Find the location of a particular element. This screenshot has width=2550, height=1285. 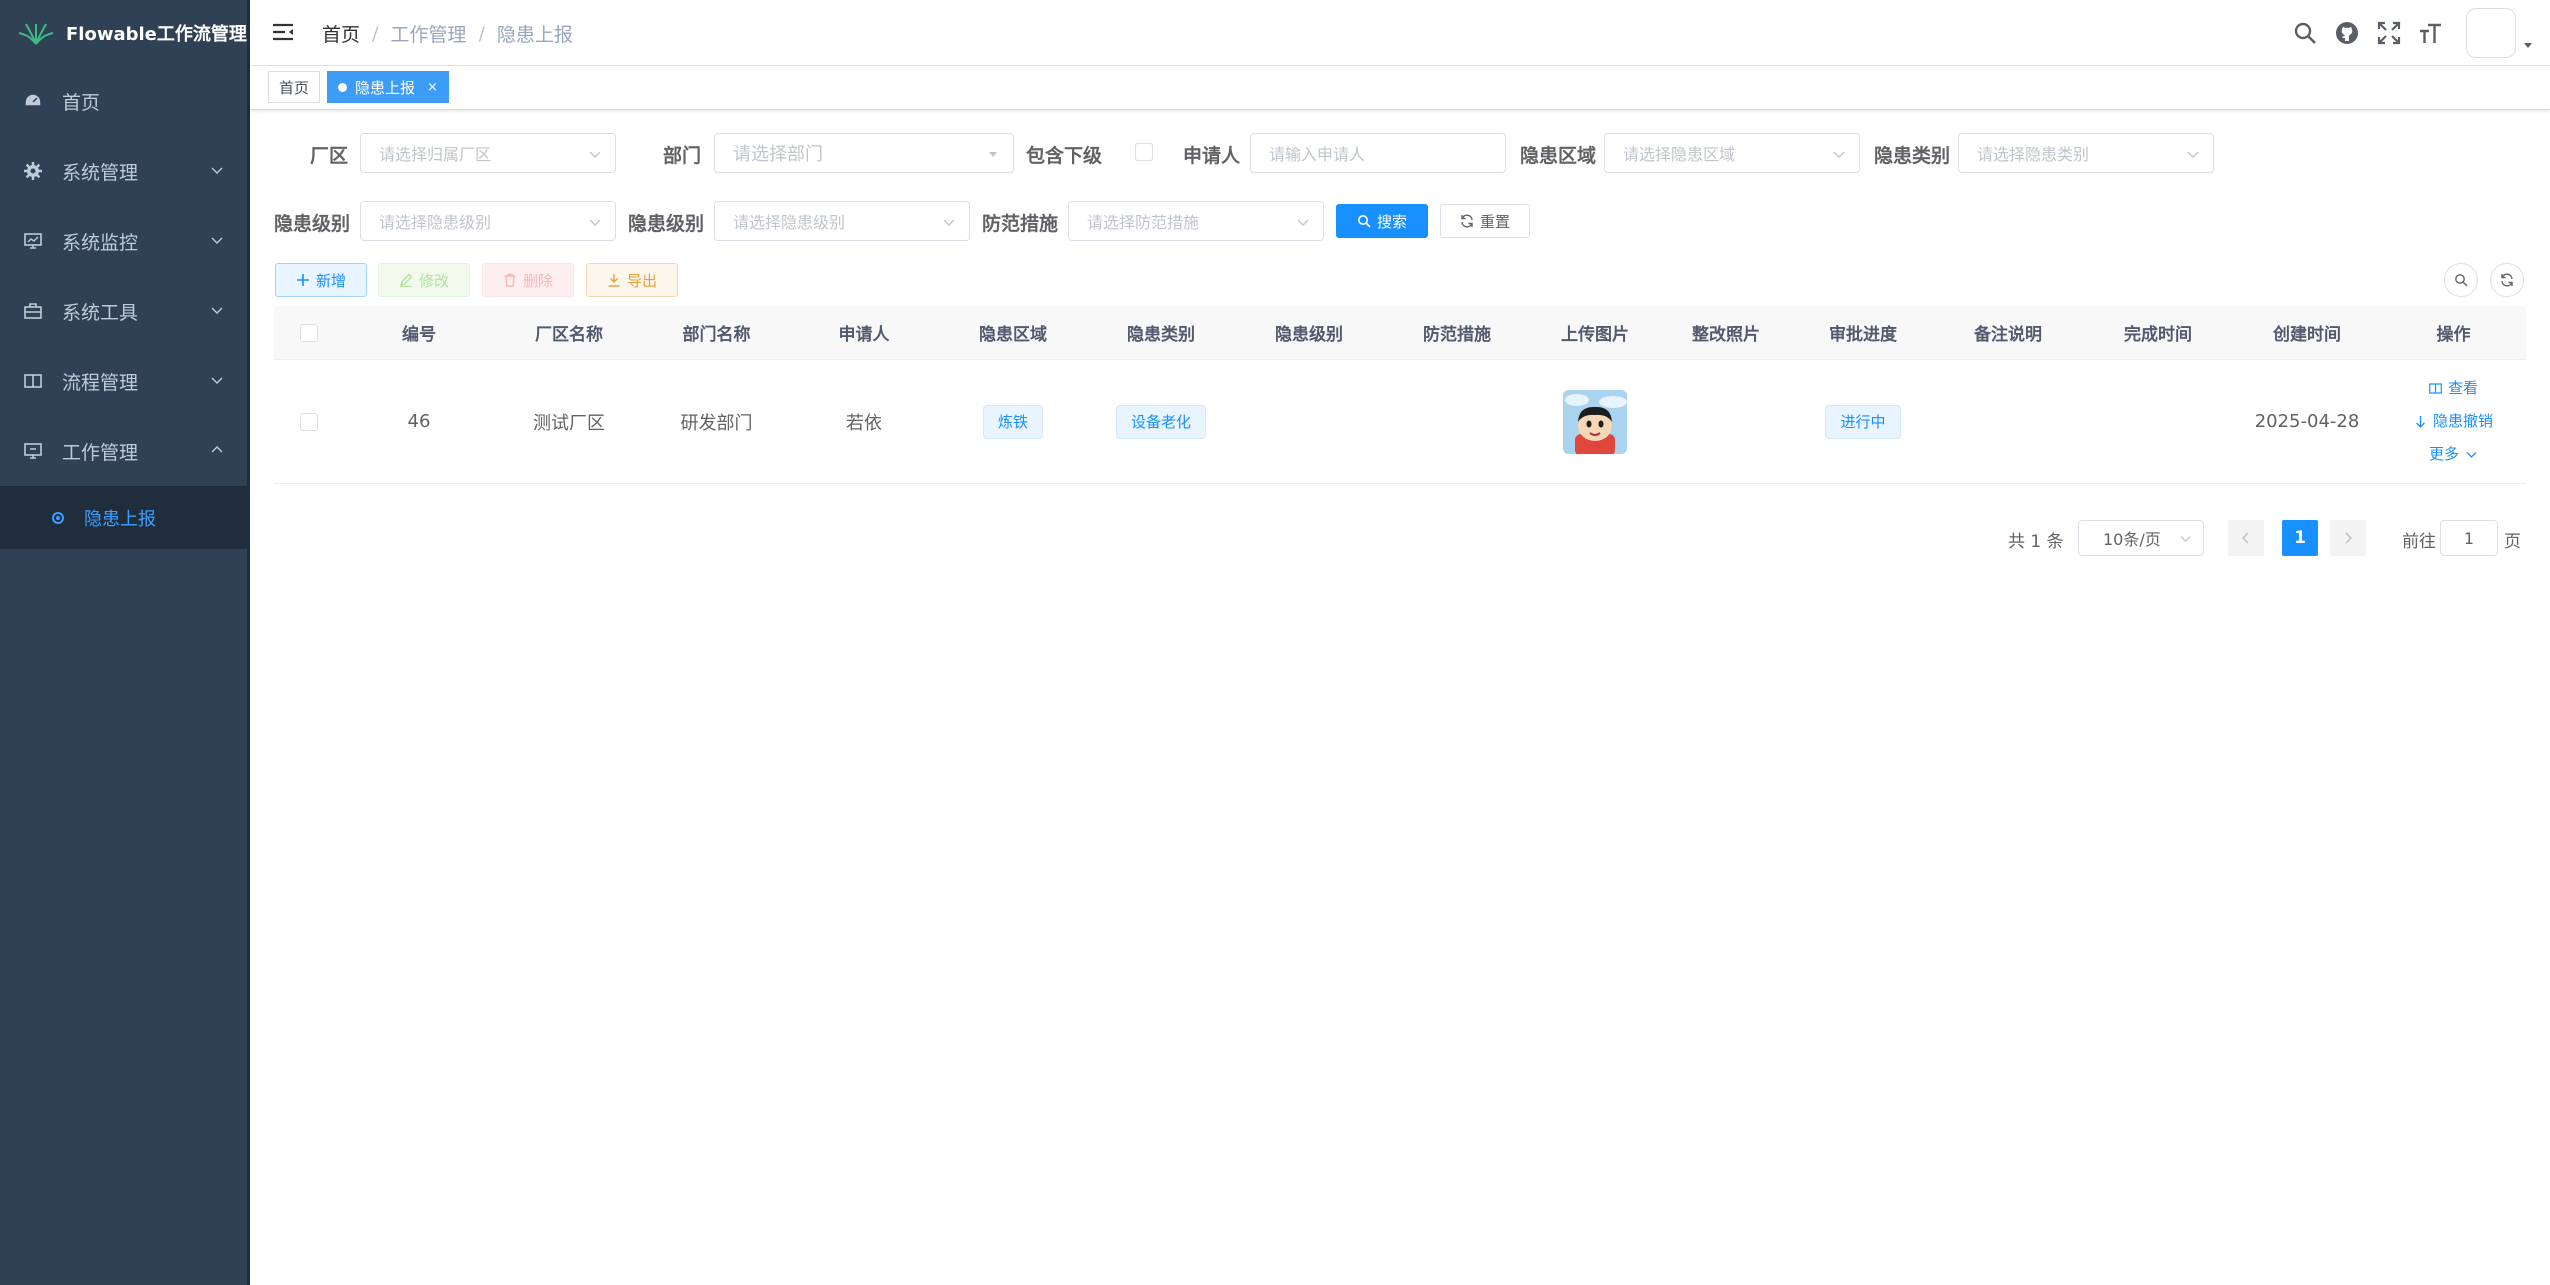

revoke-link: 隐患撤销 is located at coordinates (2453, 421).